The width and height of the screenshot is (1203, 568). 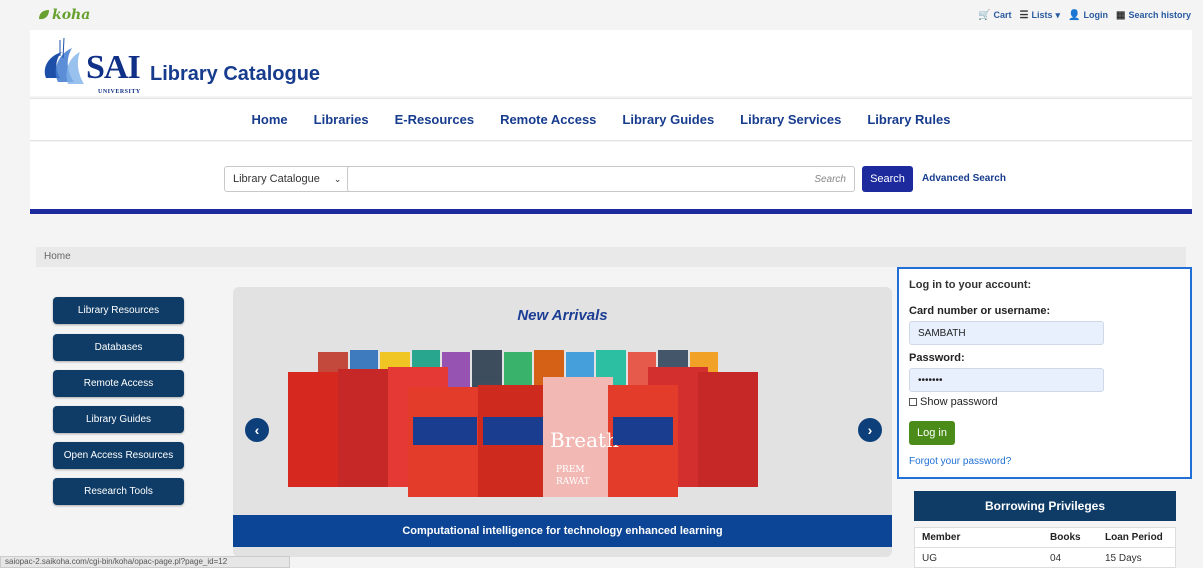 I want to click on borrowing-privileges-header: Borrowing Privileges, so click(x=1045, y=506).